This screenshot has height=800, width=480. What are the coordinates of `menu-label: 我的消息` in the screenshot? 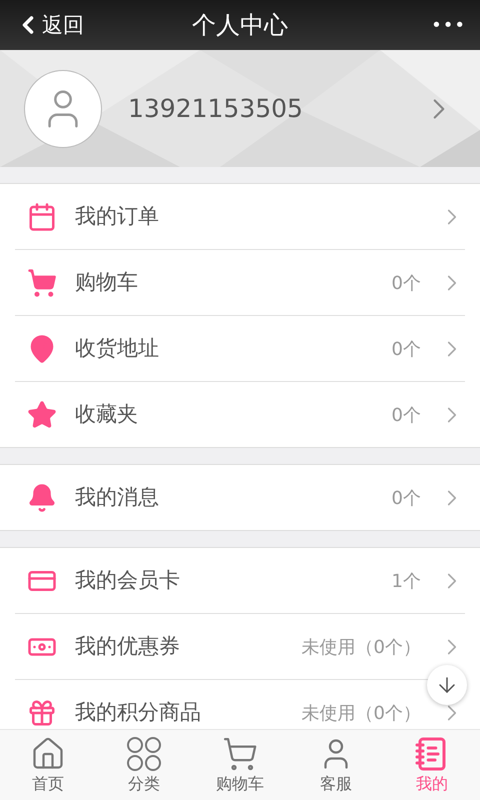 It's located at (117, 498).